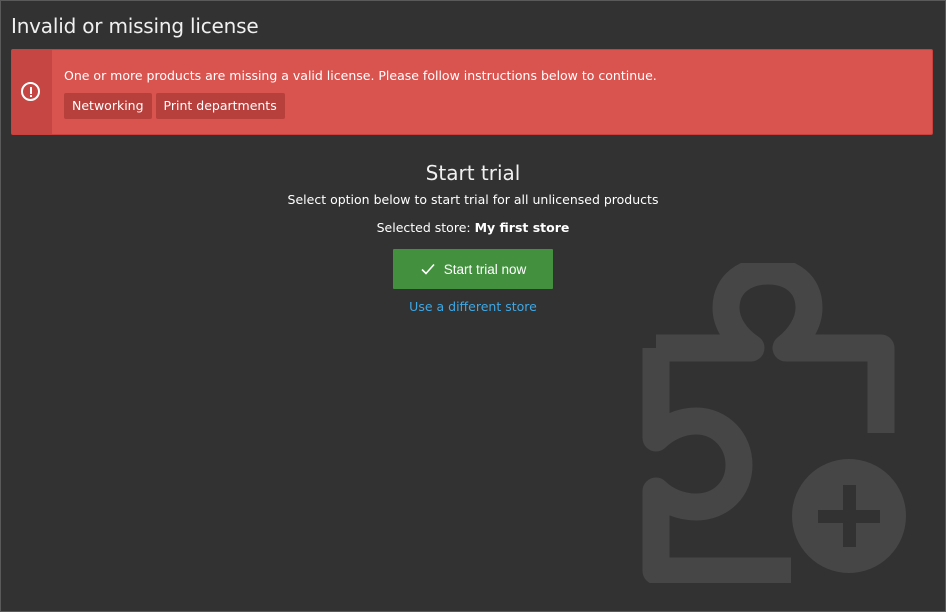 Image resolution: width=946 pixels, height=612 pixels. I want to click on start-trial-label: Start trial now, so click(485, 269).